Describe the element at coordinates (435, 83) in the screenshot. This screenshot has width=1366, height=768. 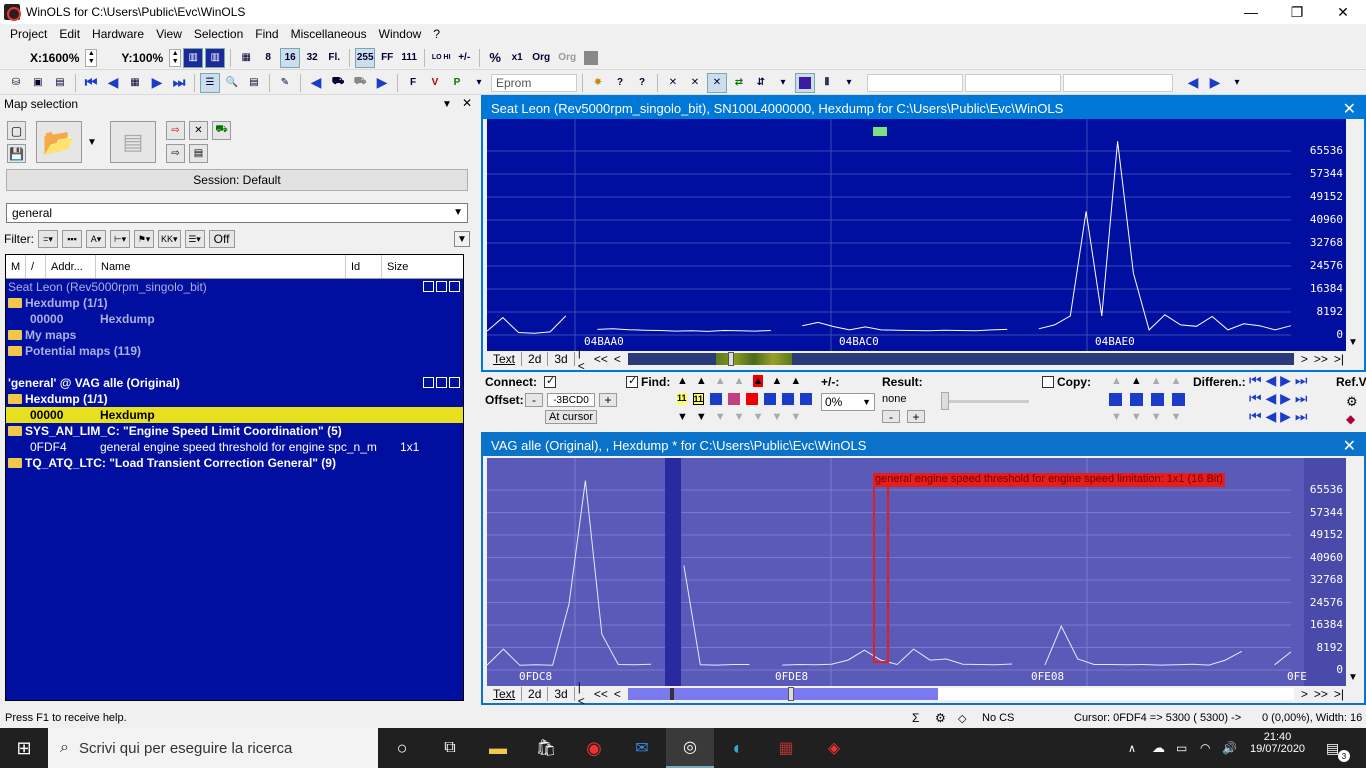
I see `version-icon: V` at that location.